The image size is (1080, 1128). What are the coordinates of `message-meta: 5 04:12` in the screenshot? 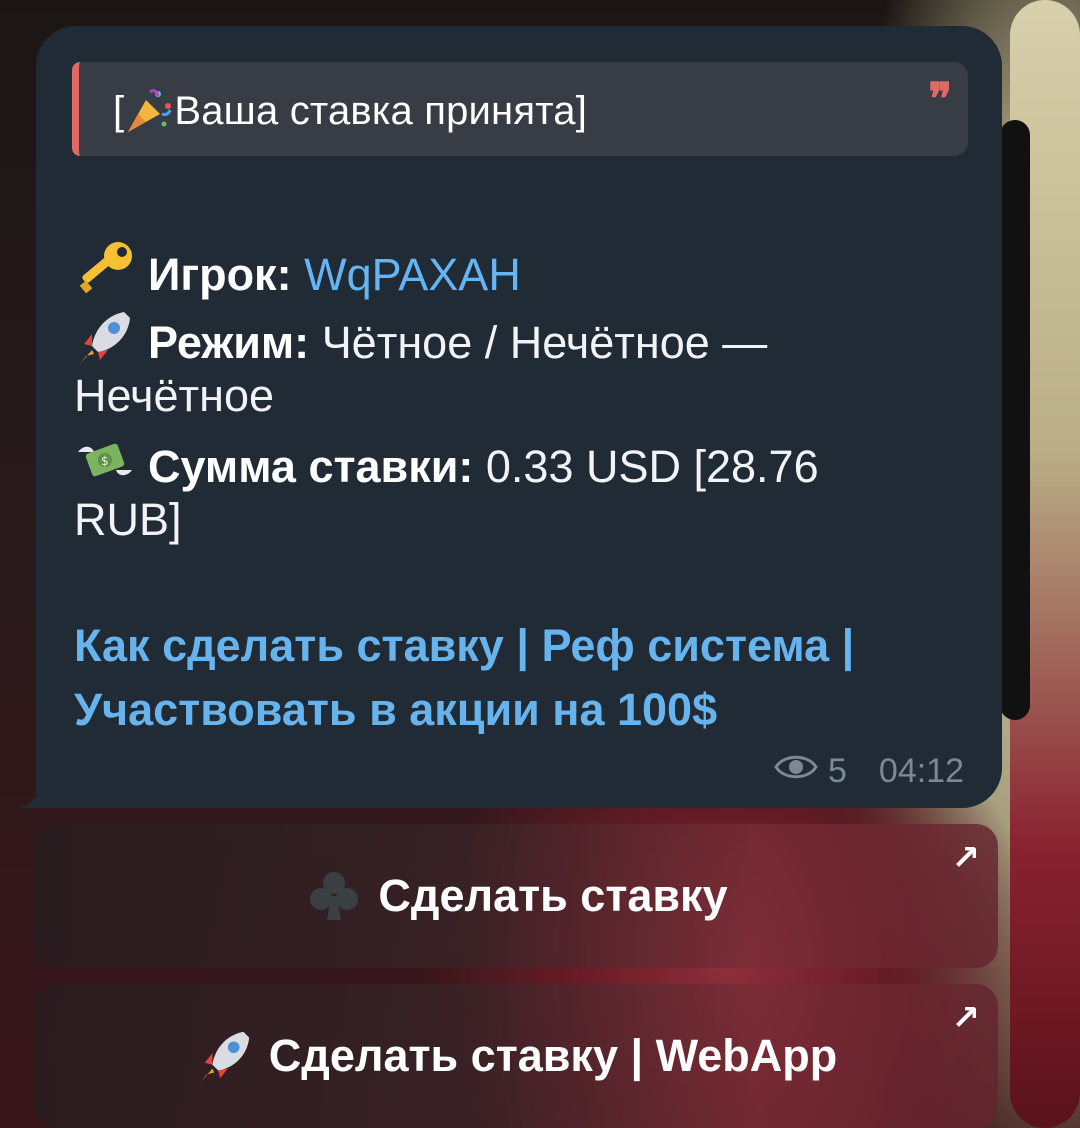 It's located at (869, 771).